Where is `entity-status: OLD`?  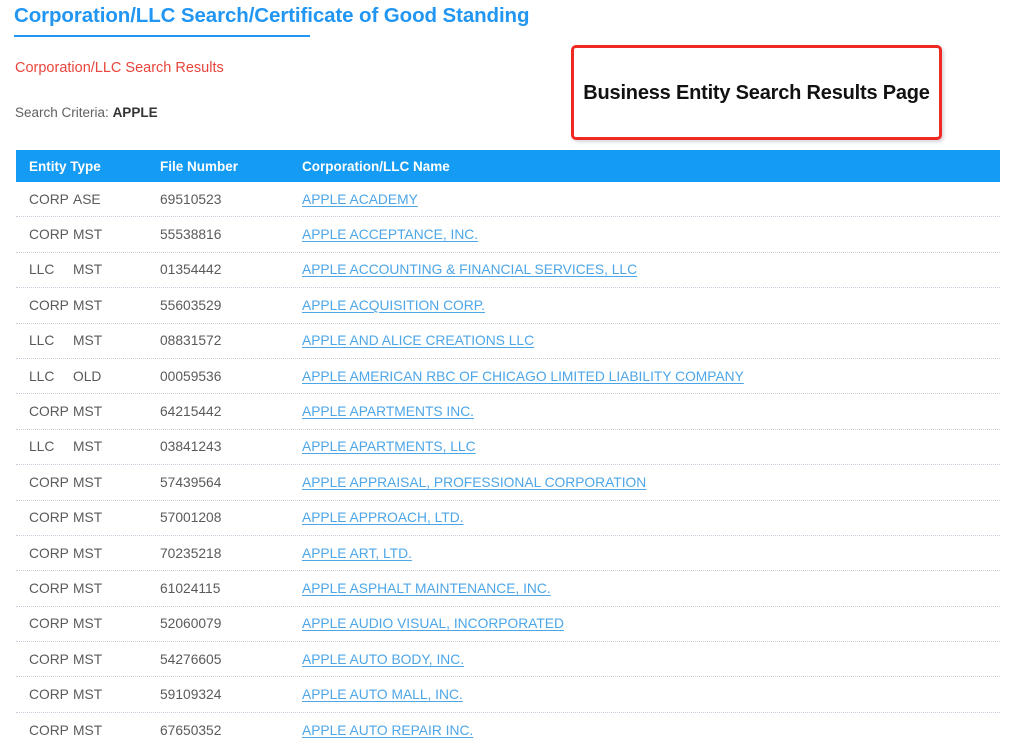
entity-status: OLD is located at coordinates (87, 376).